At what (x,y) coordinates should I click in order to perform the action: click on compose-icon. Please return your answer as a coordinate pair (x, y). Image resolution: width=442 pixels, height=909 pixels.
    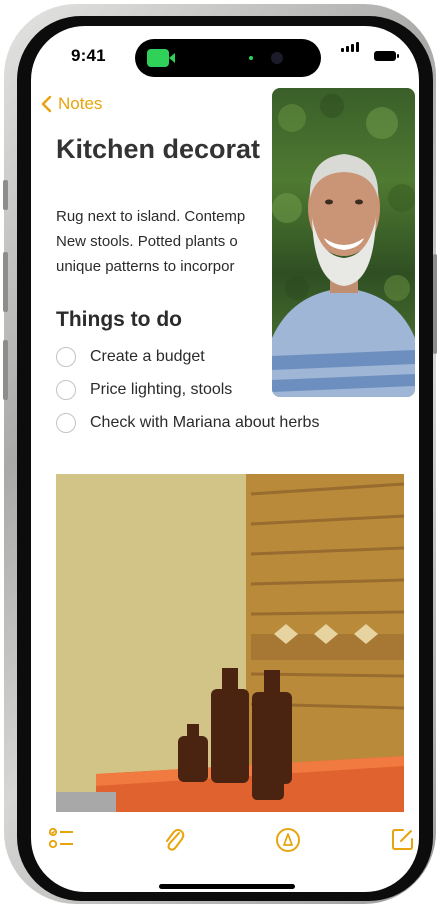
    Looking at the image, I should click on (403, 839).